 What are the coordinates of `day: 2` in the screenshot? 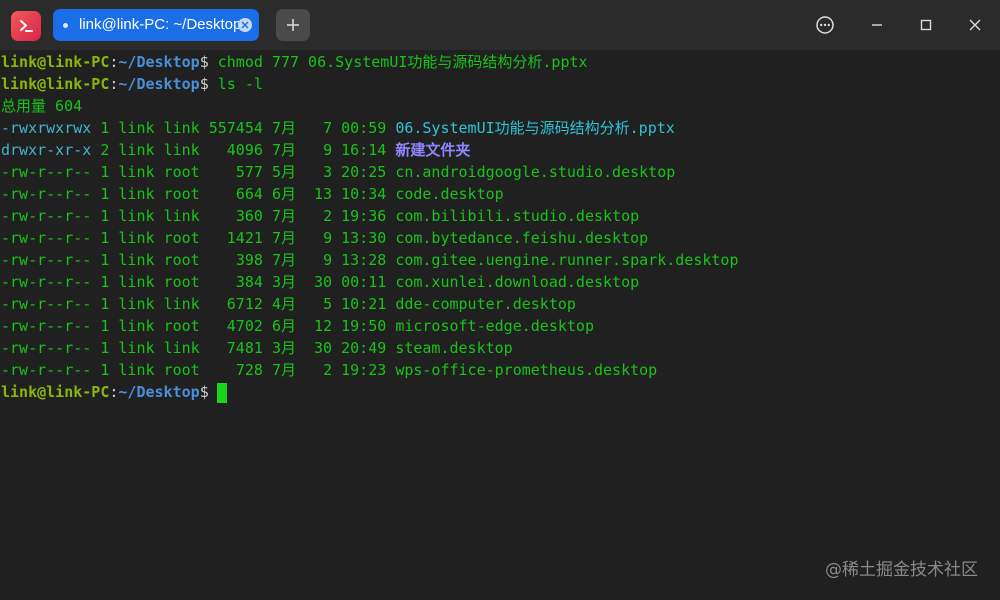 It's located at (328, 370).